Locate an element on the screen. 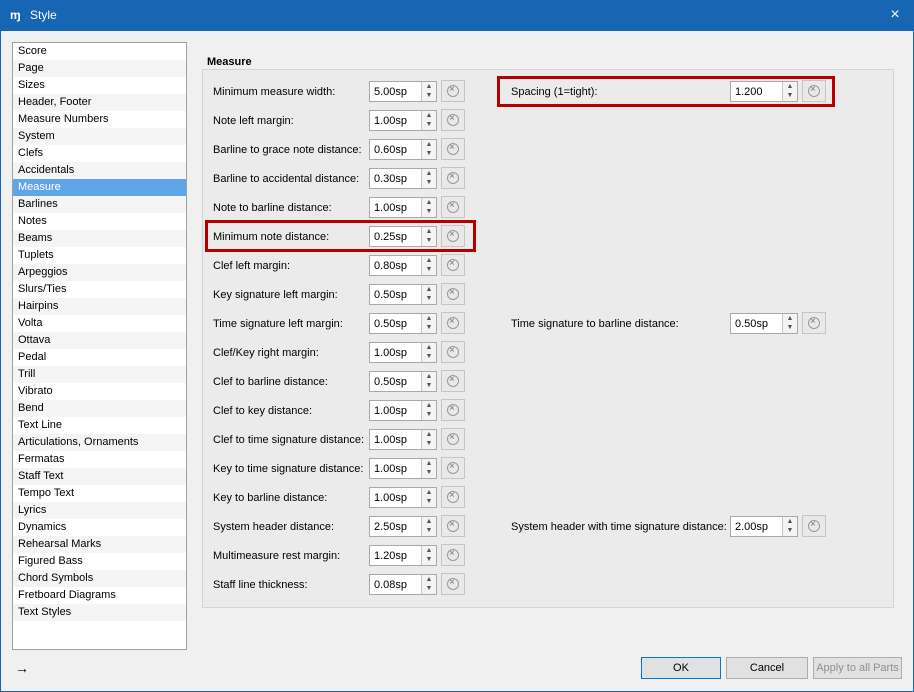  sidebar-item-system: System is located at coordinates (99, 136).